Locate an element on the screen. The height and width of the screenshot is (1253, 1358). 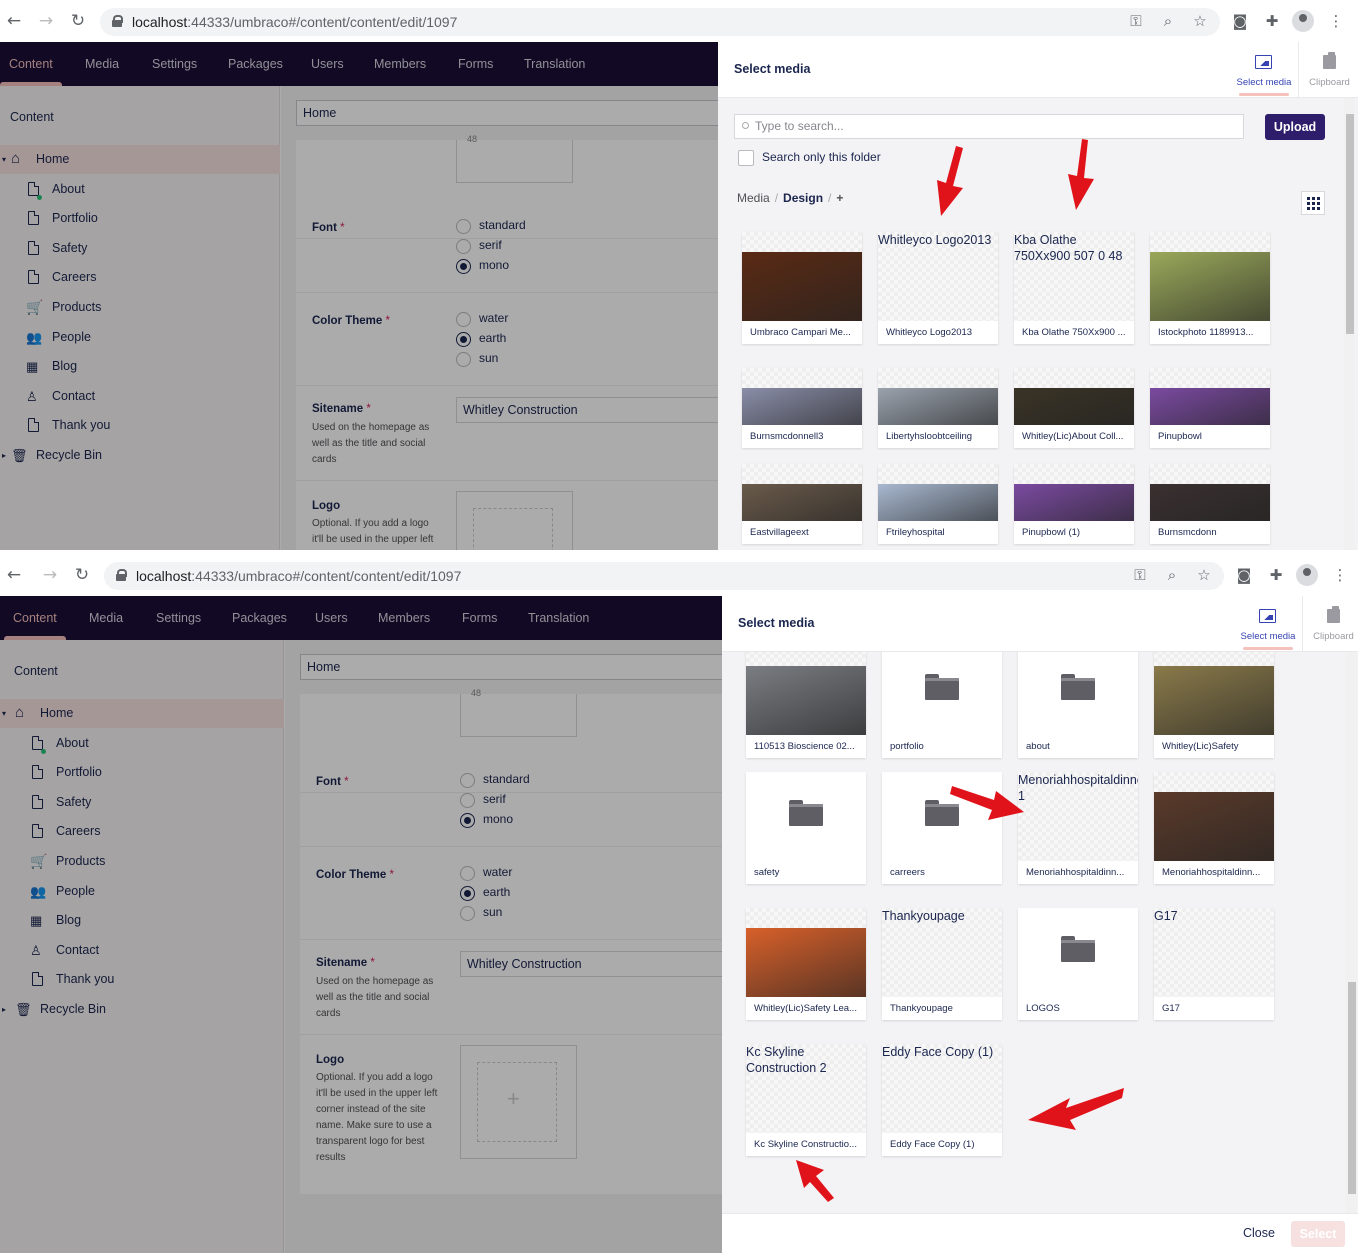
media-folder-tile: safety is located at coordinates (806, 828).